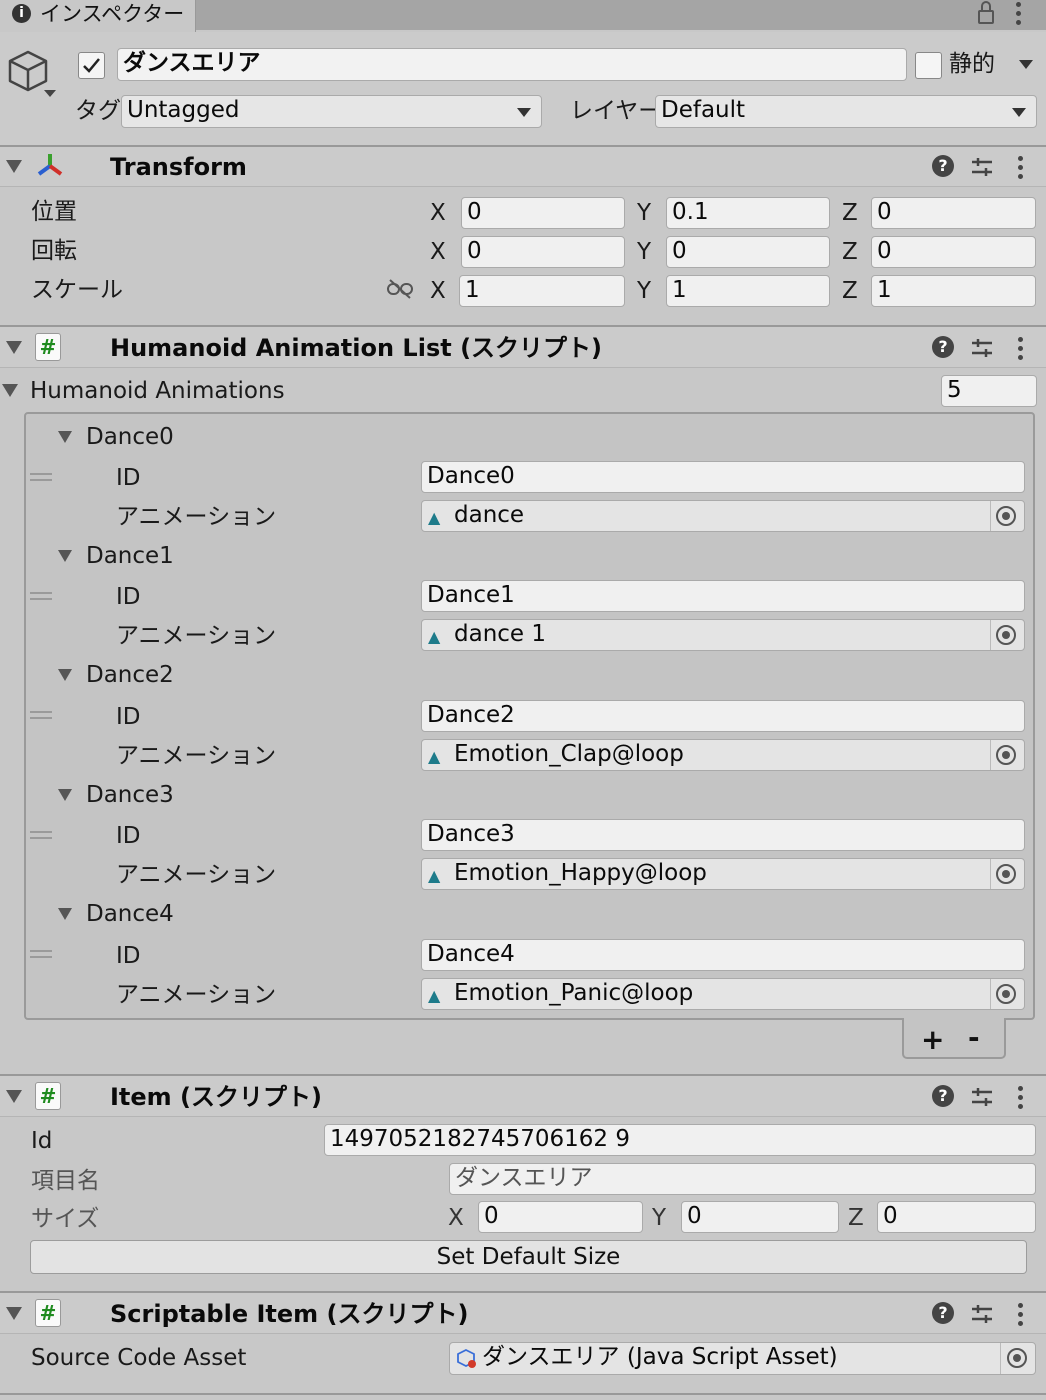  I want to click on active-checkbox, so click(91, 65).